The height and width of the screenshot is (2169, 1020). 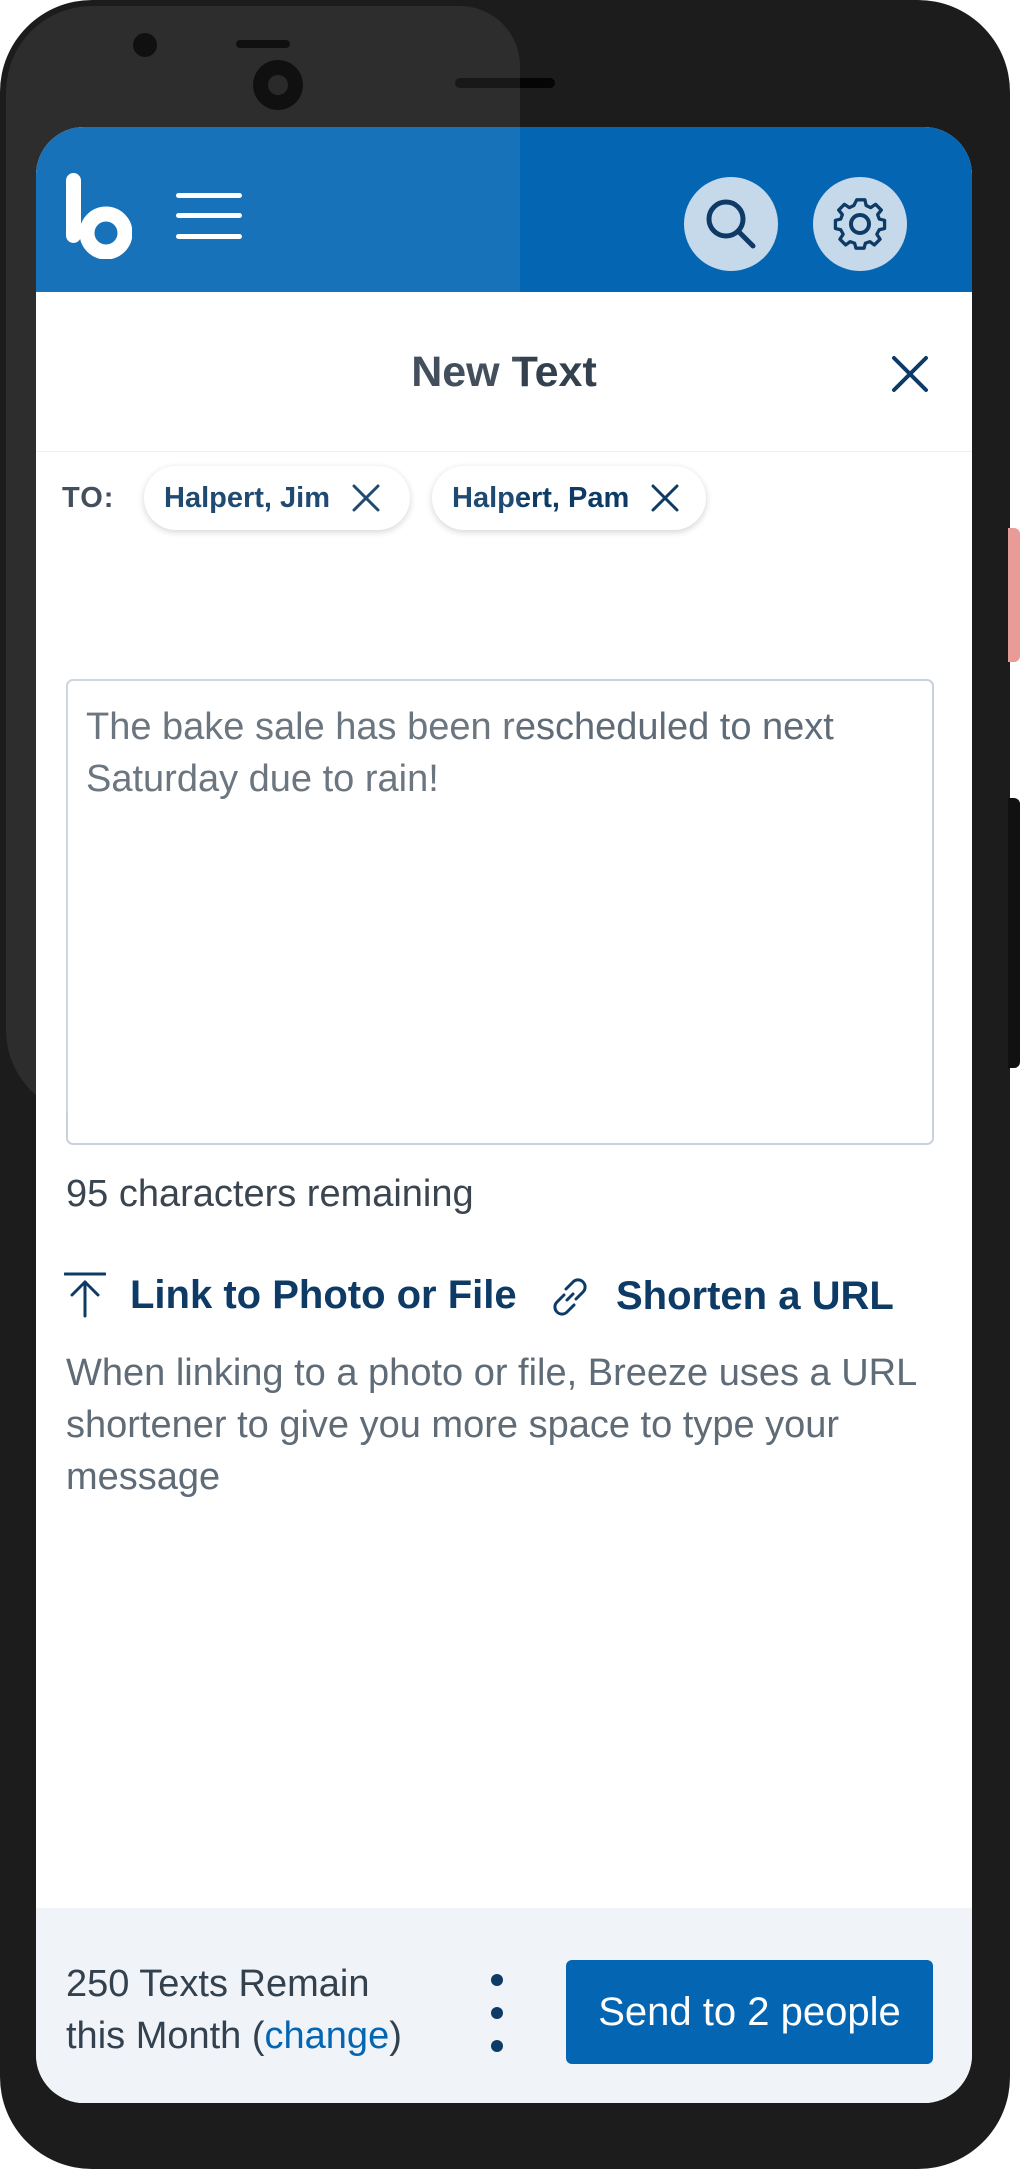 What do you see at coordinates (755, 1296) in the screenshot?
I see `shorten-url-label: Shorten a URL` at bounding box center [755, 1296].